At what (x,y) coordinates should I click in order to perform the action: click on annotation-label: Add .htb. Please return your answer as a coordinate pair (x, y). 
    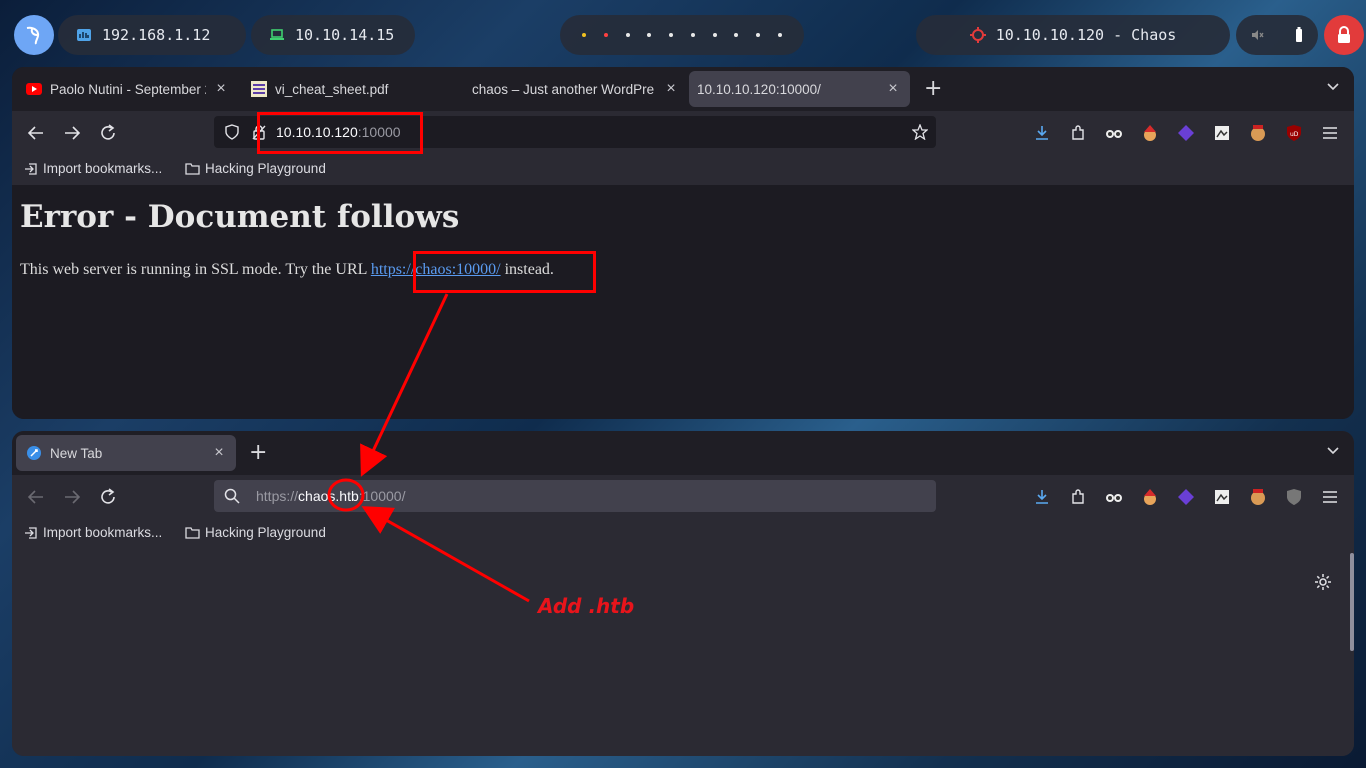
    Looking at the image, I should click on (586, 606).